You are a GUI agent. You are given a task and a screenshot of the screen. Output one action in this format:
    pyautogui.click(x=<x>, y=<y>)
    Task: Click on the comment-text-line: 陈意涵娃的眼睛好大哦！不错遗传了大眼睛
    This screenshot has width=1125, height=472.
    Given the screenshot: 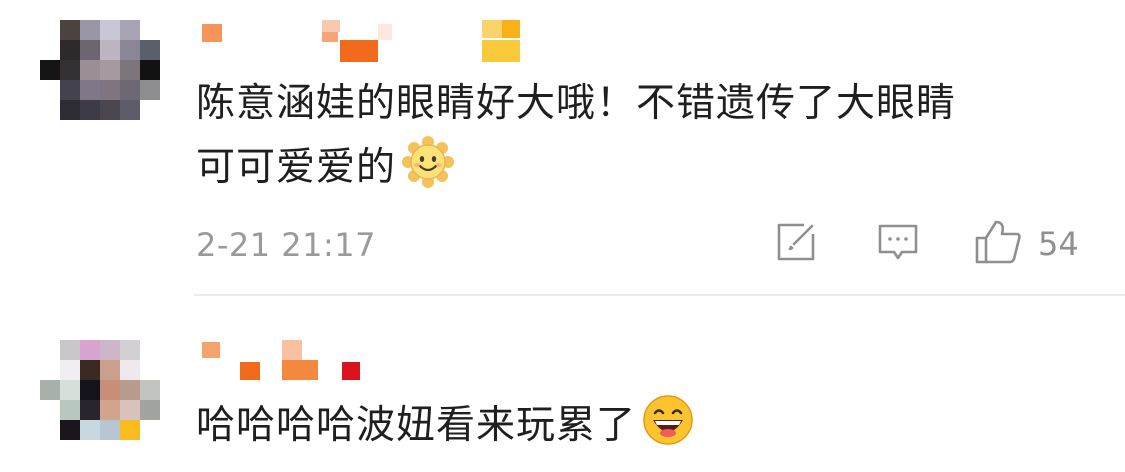 What is the action you would take?
    pyautogui.click(x=576, y=103)
    